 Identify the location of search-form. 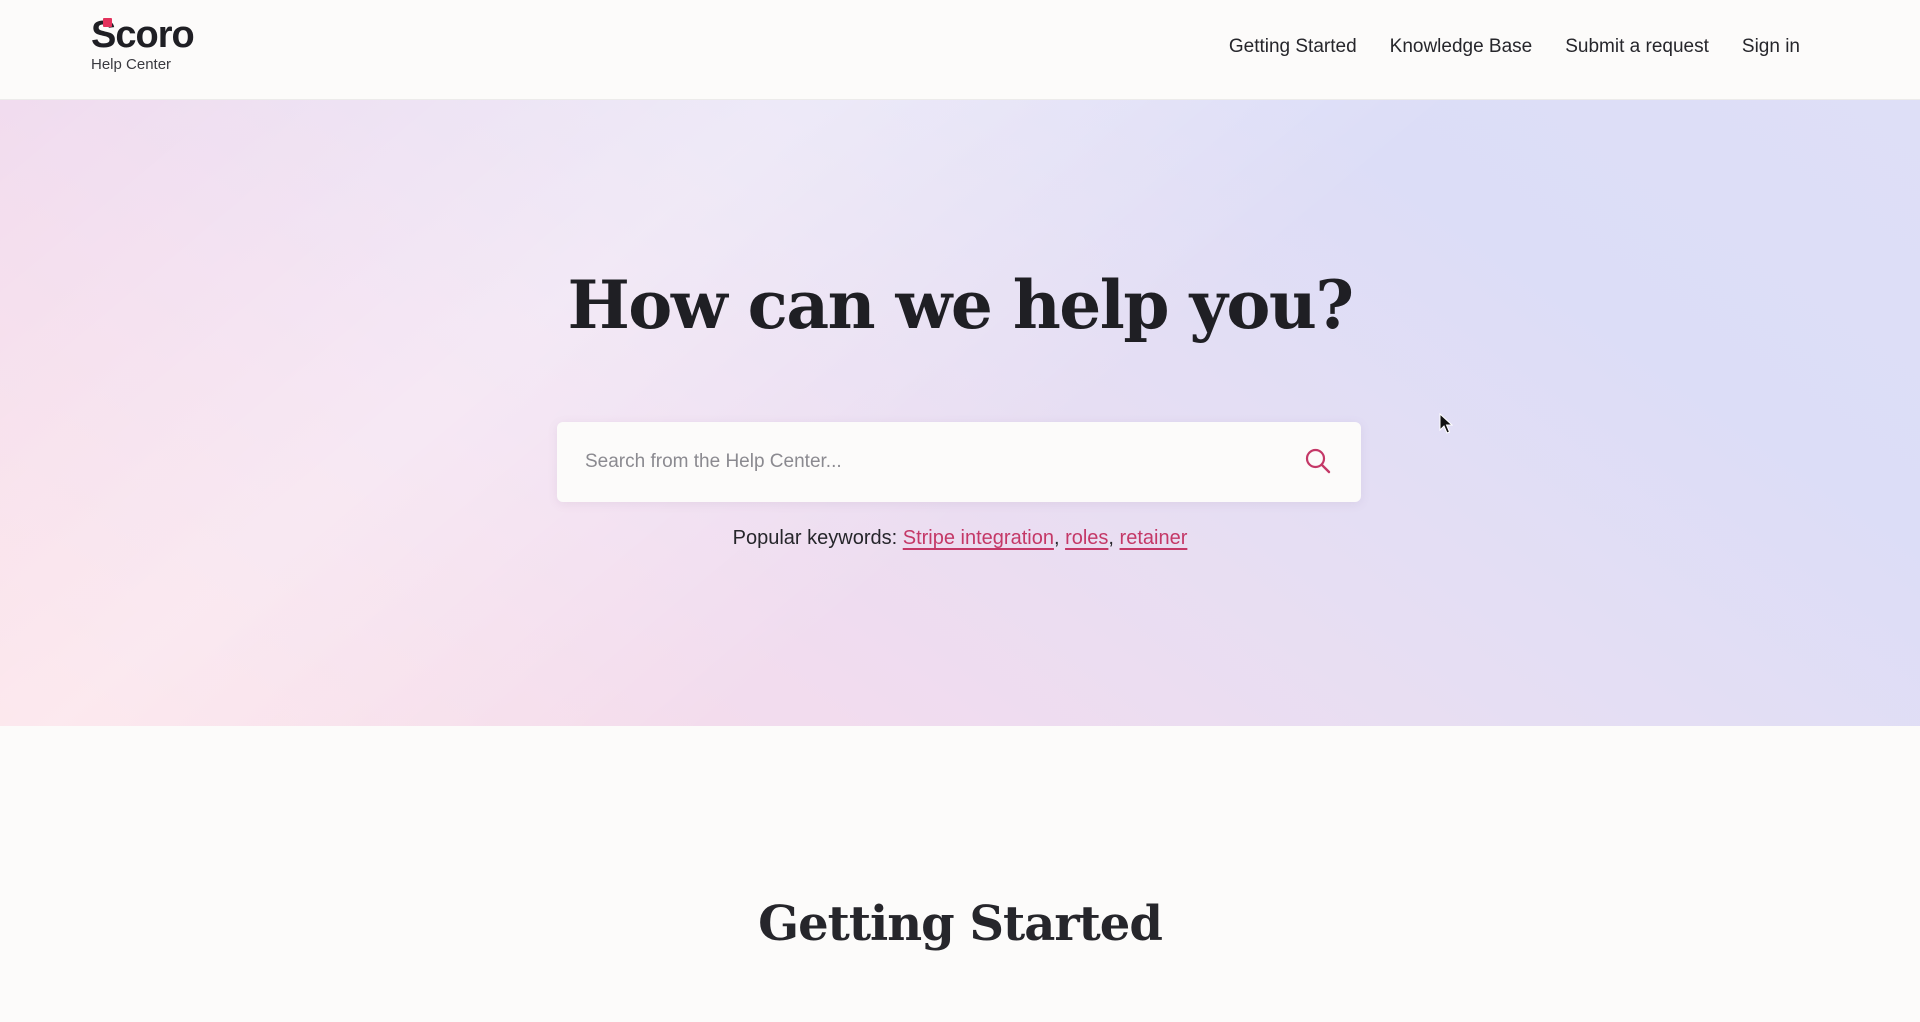
(959, 462).